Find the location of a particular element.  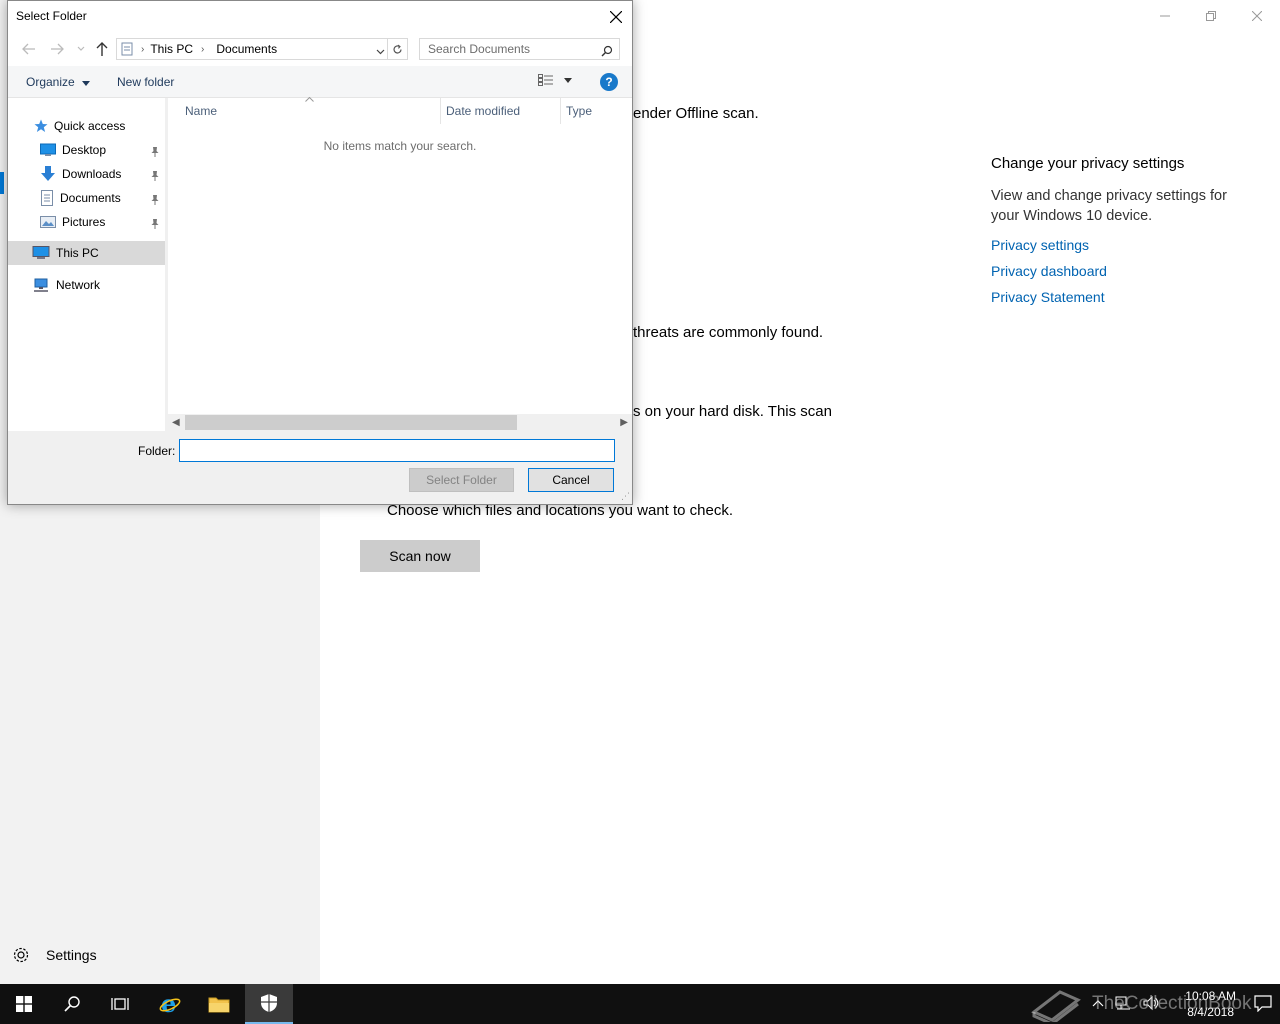

refresh-button is located at coordinates (397, 49).